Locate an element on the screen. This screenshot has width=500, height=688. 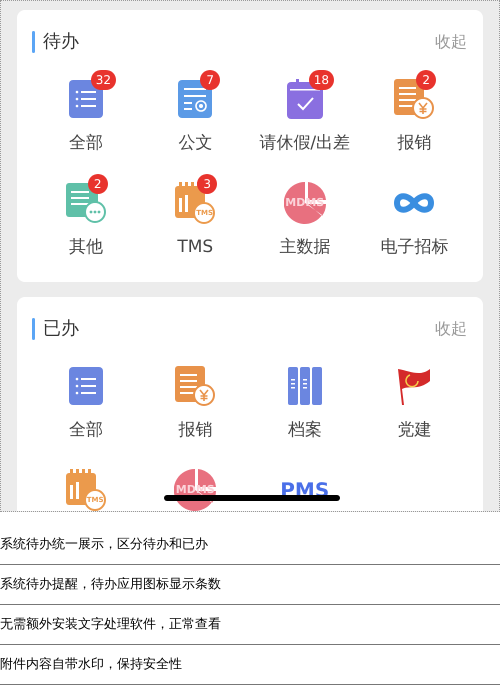
app-label: 其他 is located at coordinates (85, 247).